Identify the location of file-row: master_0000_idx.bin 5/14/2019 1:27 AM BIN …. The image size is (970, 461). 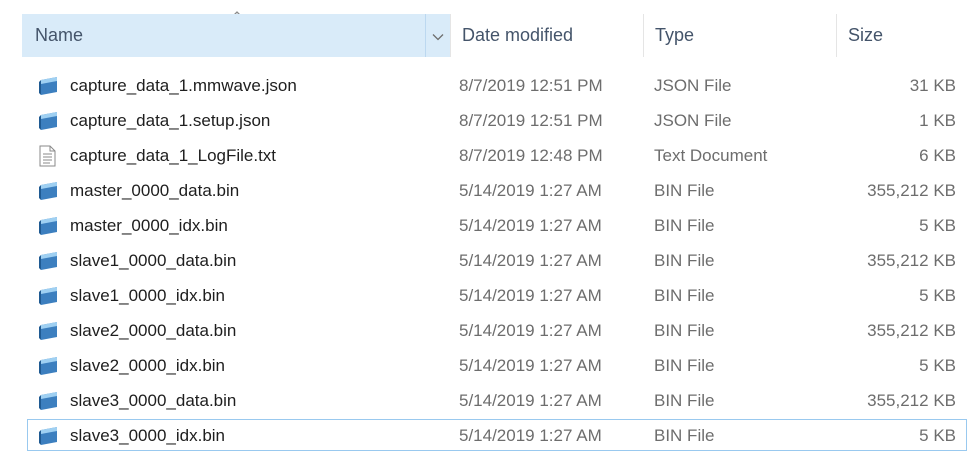
(485, 225).